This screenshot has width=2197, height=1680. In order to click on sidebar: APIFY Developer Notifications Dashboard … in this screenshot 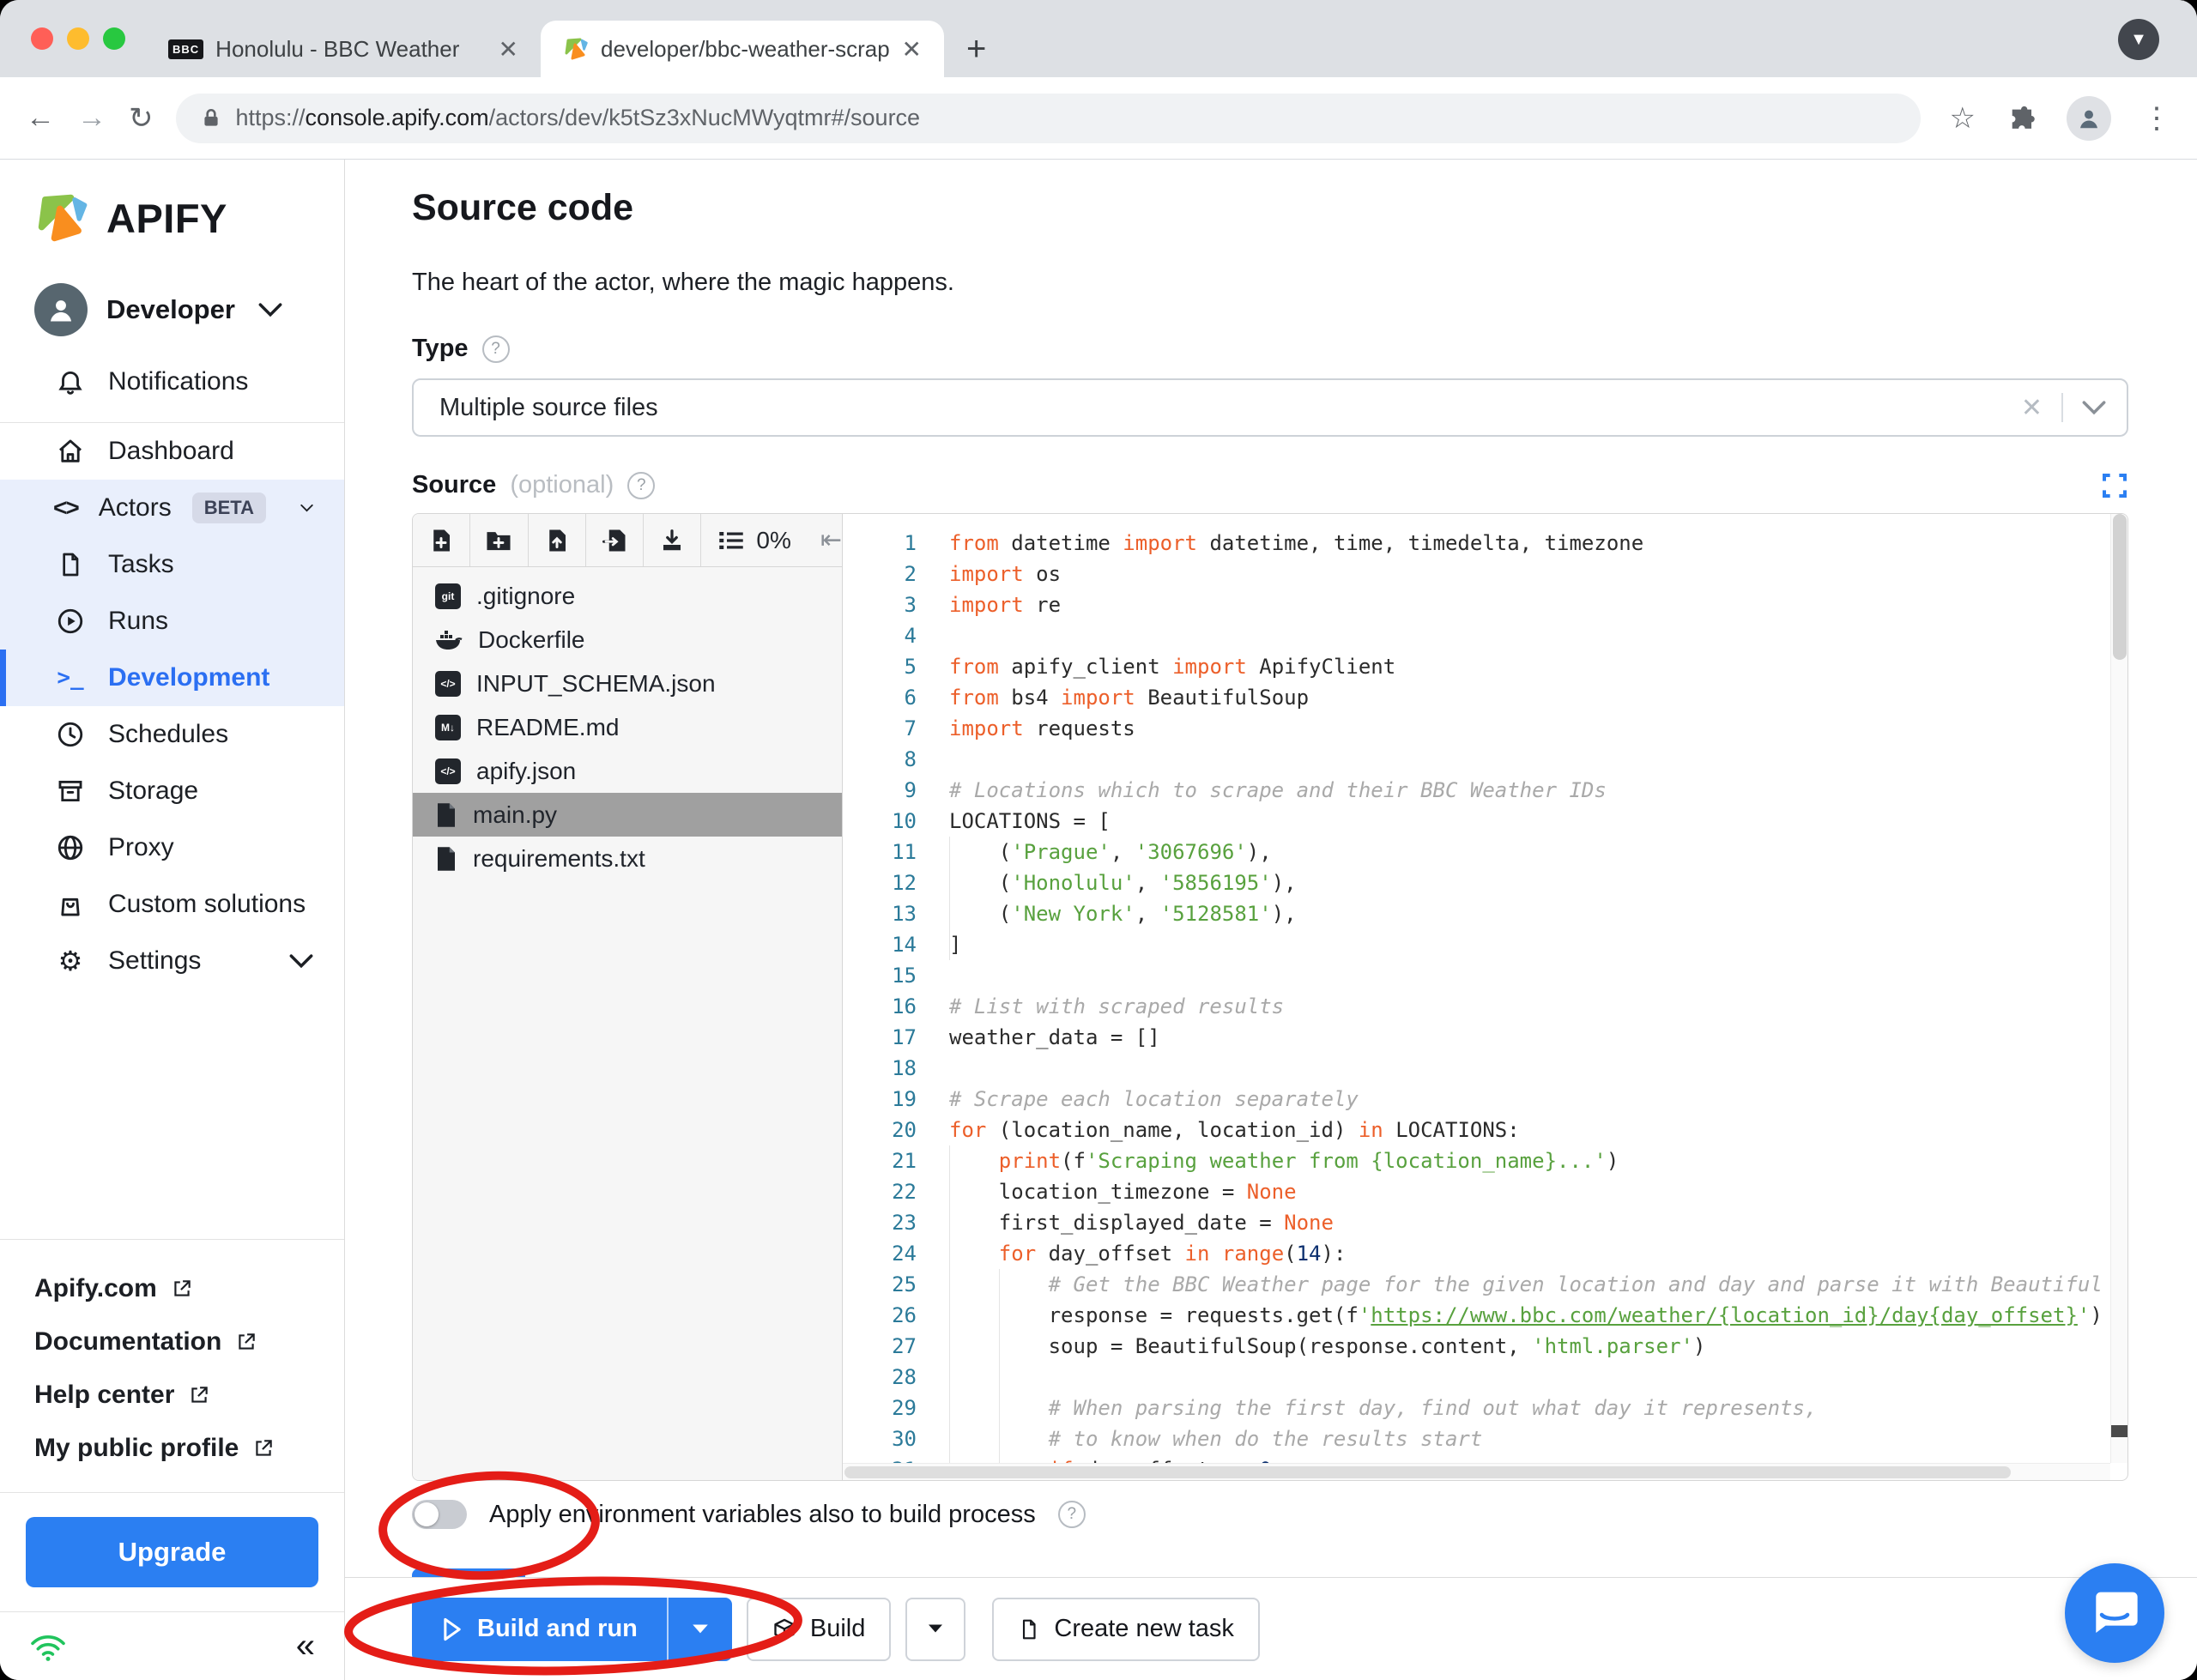, I will do `click(172, 920)`.